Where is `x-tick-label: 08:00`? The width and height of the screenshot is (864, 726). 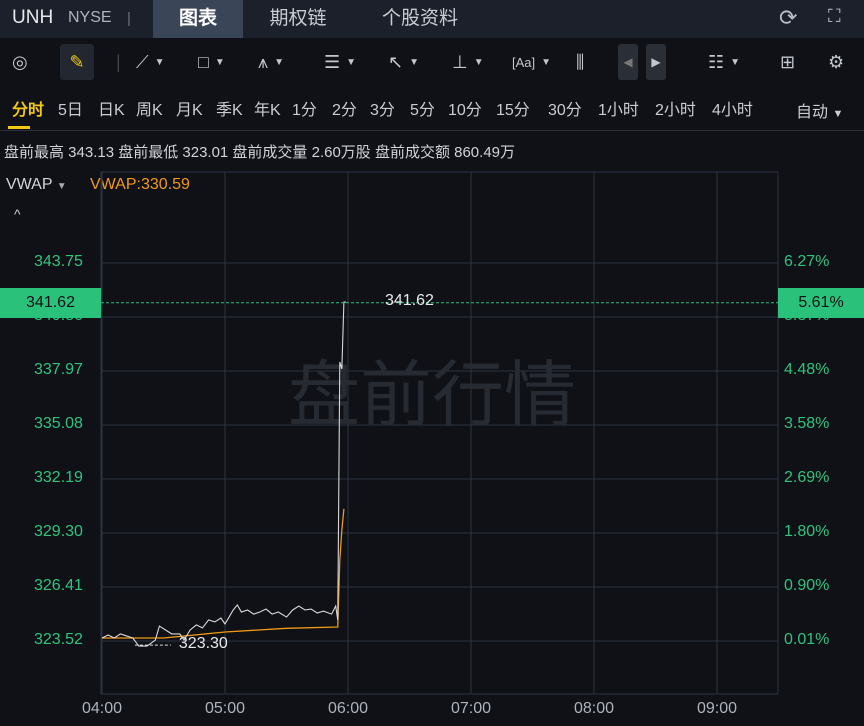
x-tick-label: 08:00 is located at coordinates (594, 708).